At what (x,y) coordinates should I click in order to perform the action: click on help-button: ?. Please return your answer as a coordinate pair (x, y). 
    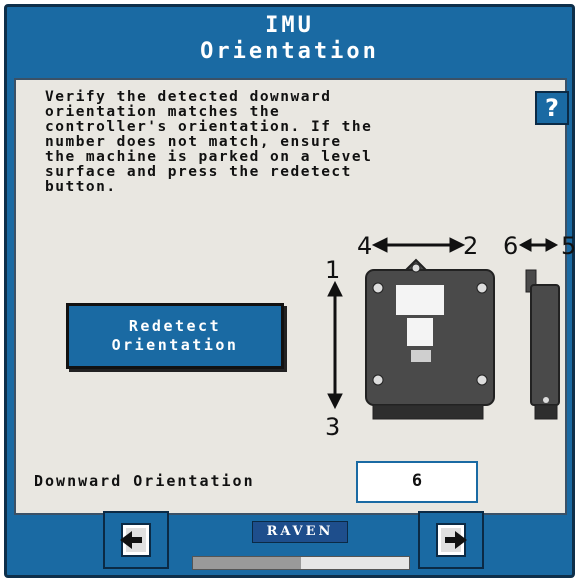
    Looking at the image, I should click on (552, 108).